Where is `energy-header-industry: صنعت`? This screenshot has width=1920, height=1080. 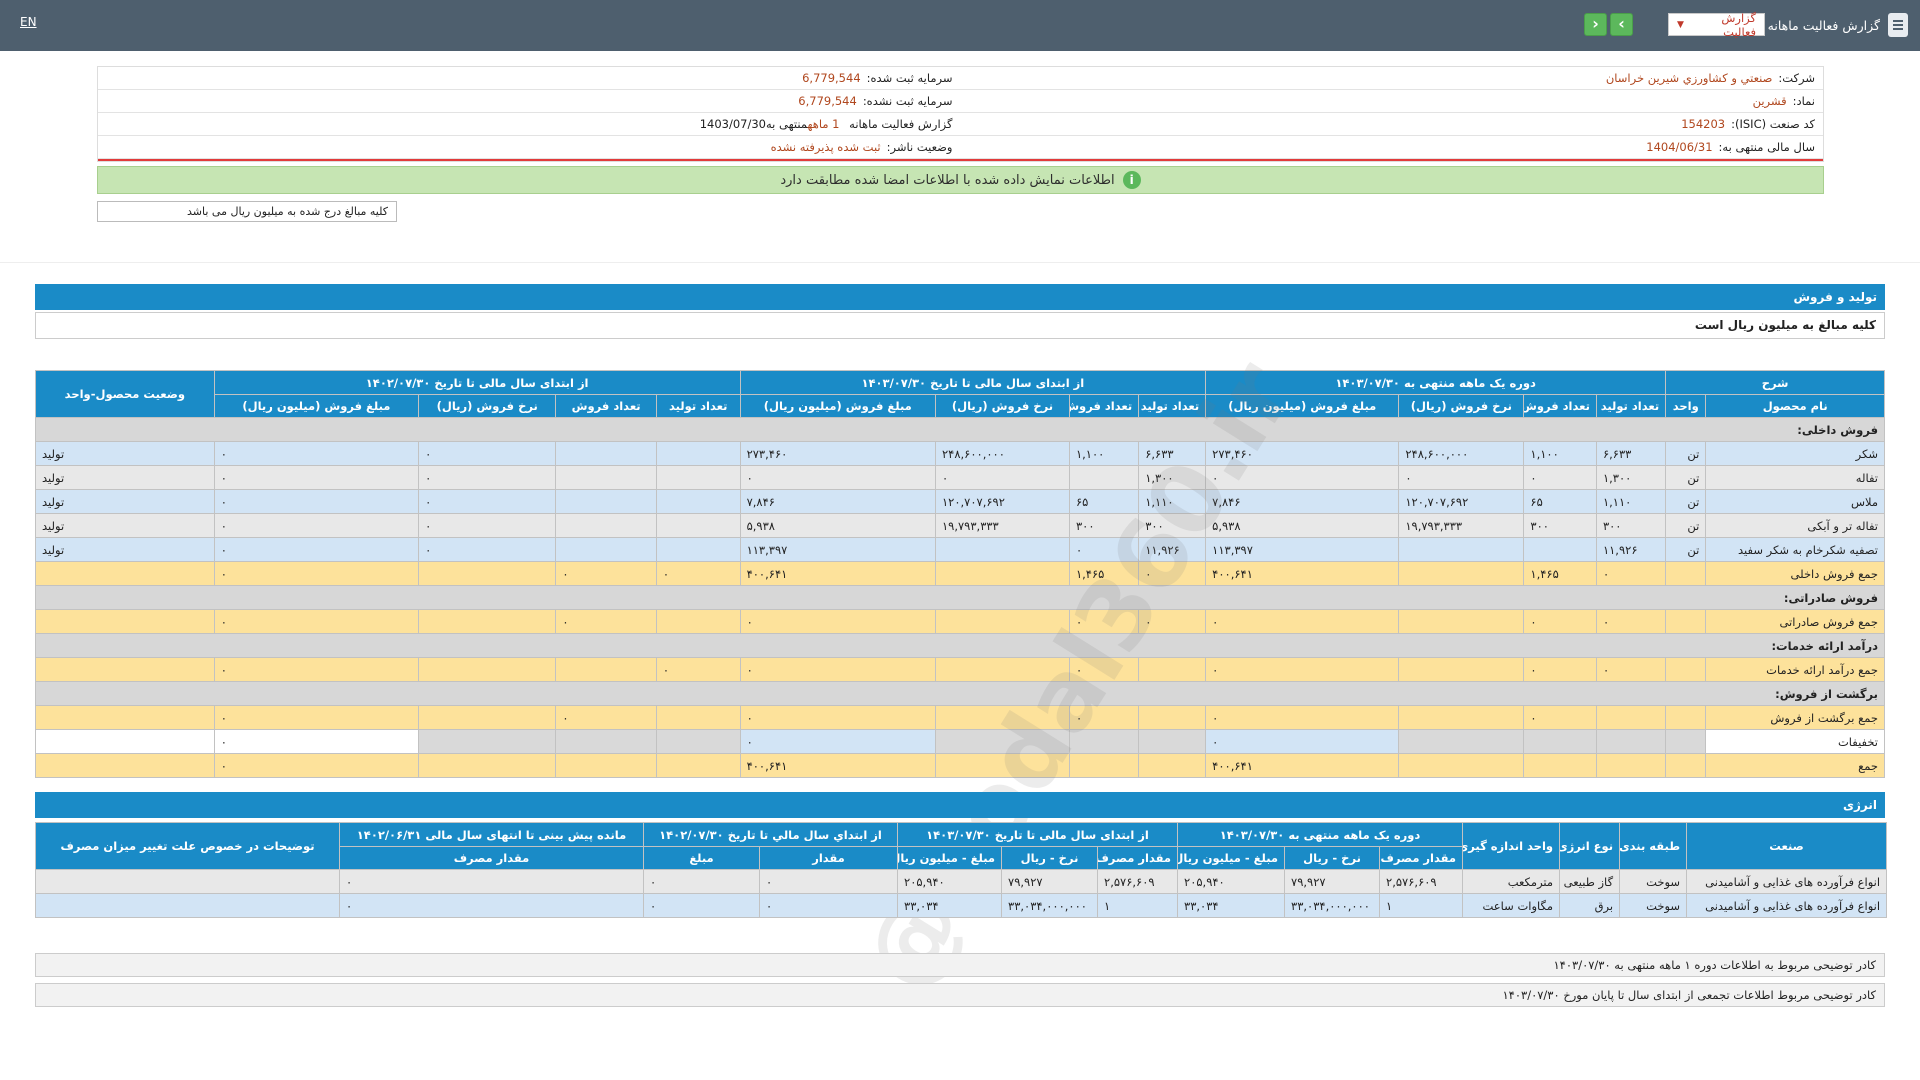
energy-header-industry: صنعت is located at coordinates (1787, 846).